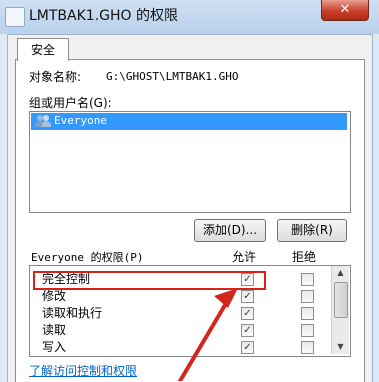  Describe the element at coordinates (345, 10) in the screenshot. I see `close-button: ✕` at that location.